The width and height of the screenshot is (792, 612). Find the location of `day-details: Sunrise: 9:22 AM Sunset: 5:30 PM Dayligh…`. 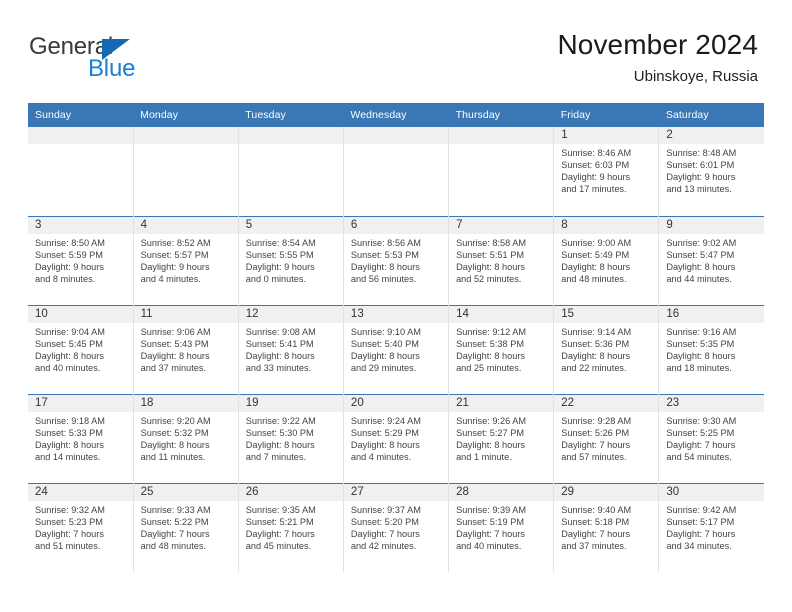

day-details: Sunrise: 9:22 AM Sunset: 5:30 PM Dayligh… is located at coordinates (280, 438).